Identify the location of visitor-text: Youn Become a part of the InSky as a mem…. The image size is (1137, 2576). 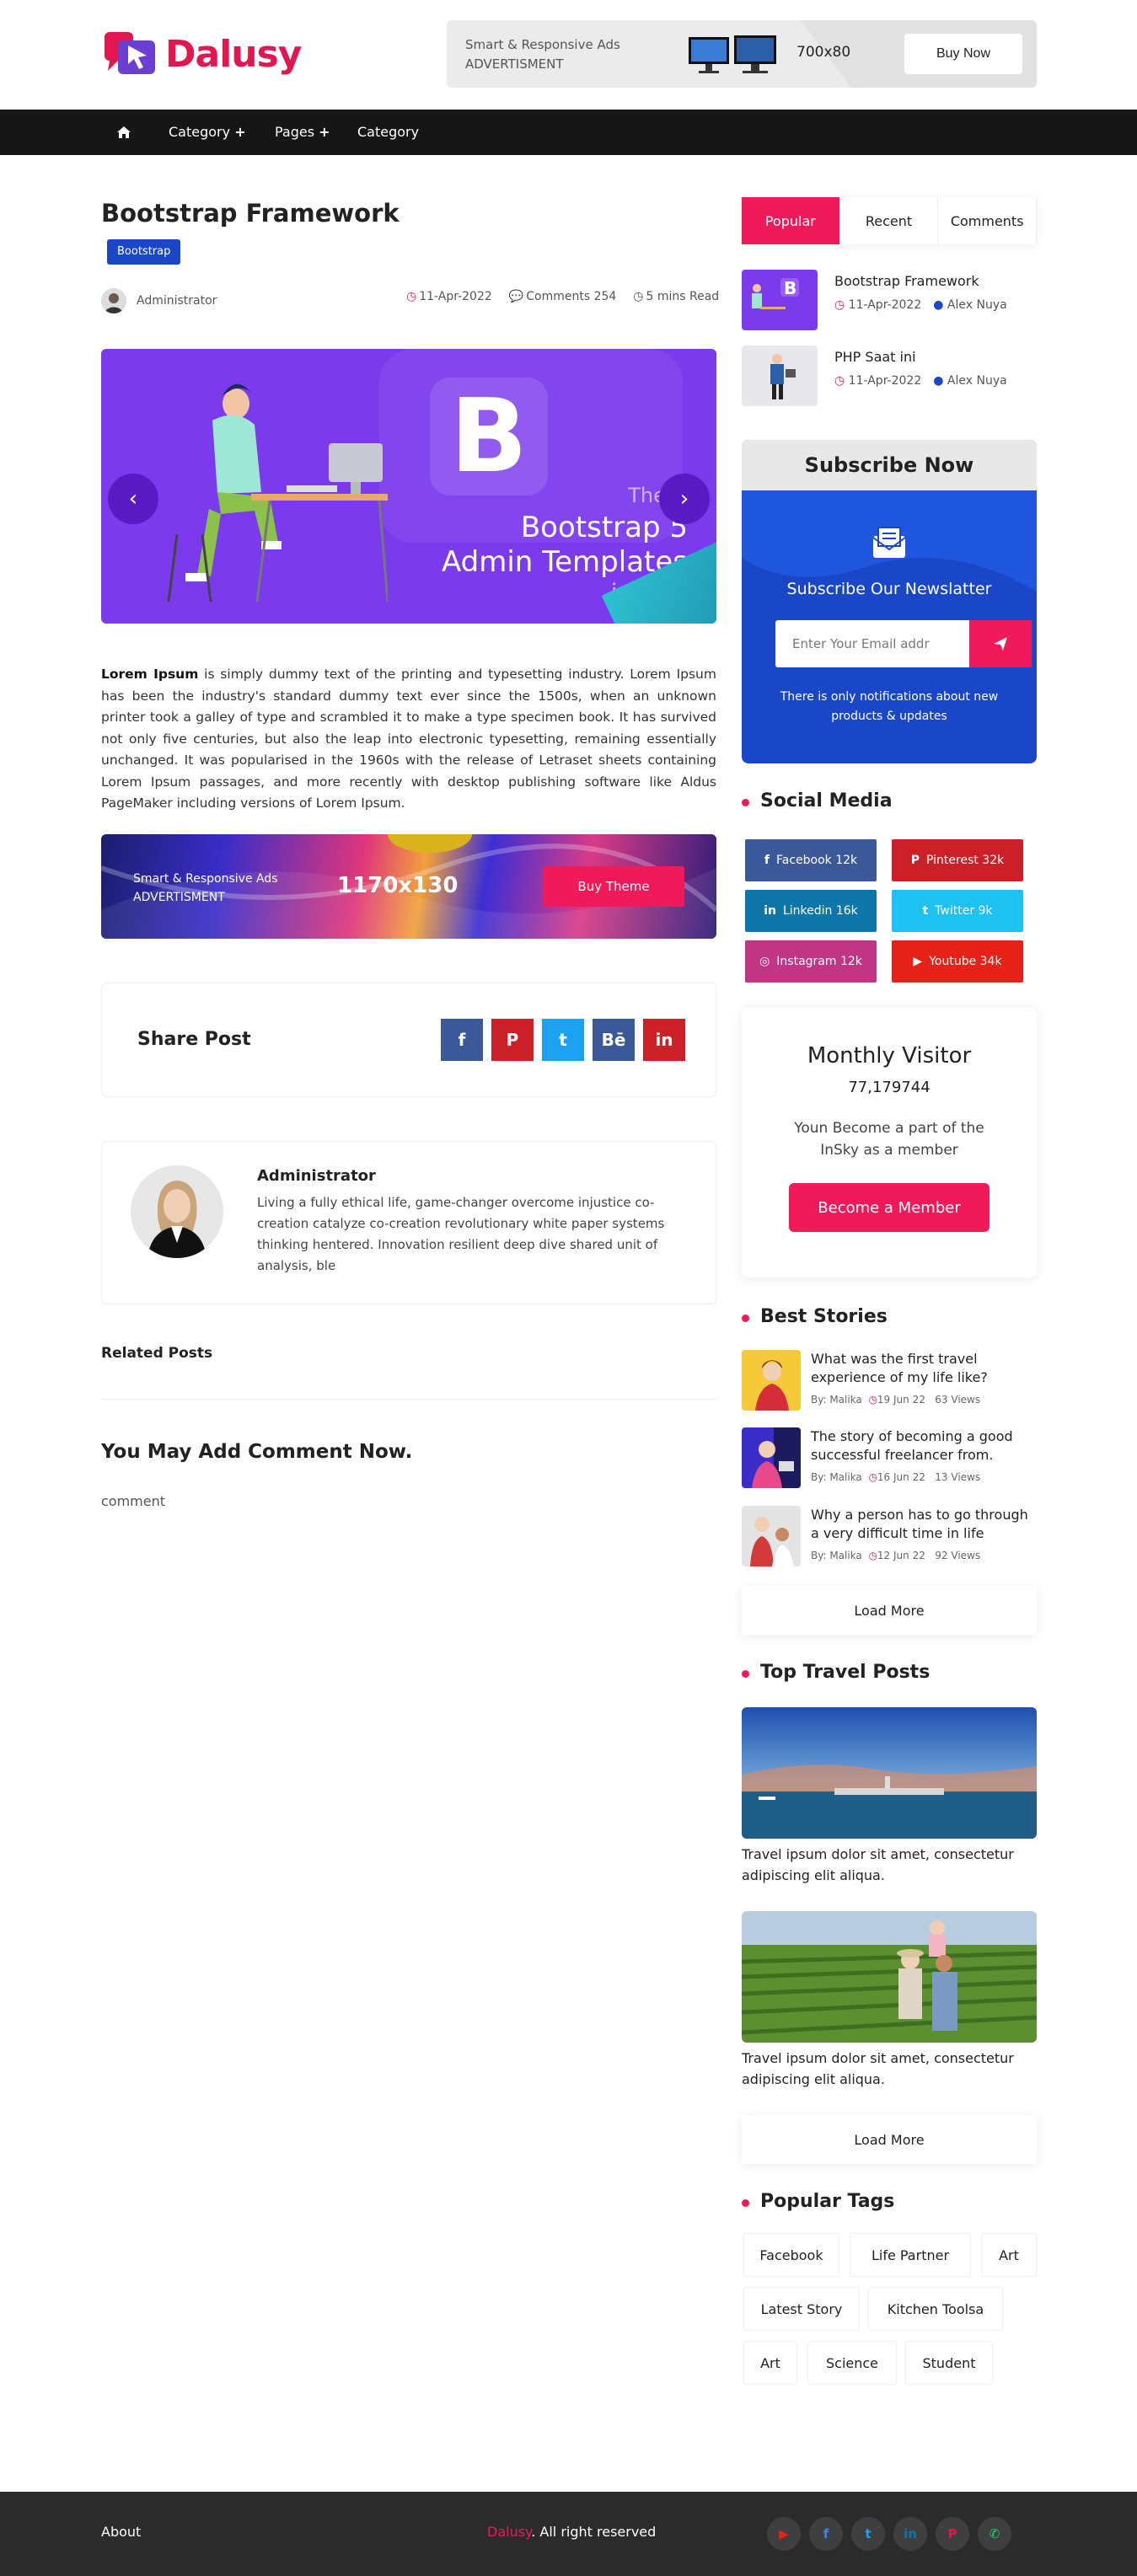
(889, 1139).